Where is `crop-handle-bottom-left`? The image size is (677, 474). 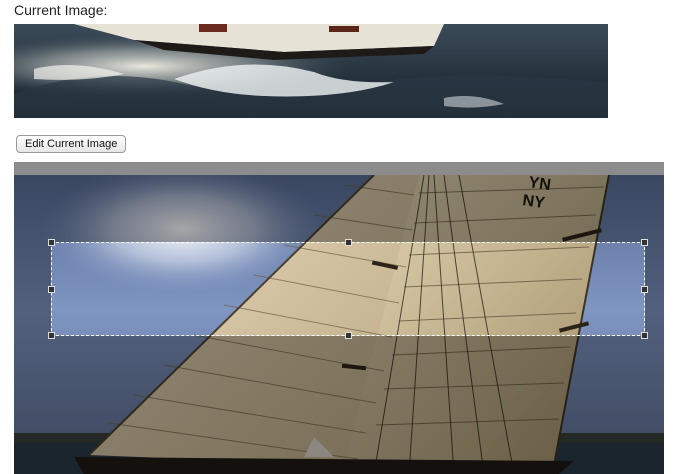
crop-handle-bottom-left is located at coordinates (51, 335).